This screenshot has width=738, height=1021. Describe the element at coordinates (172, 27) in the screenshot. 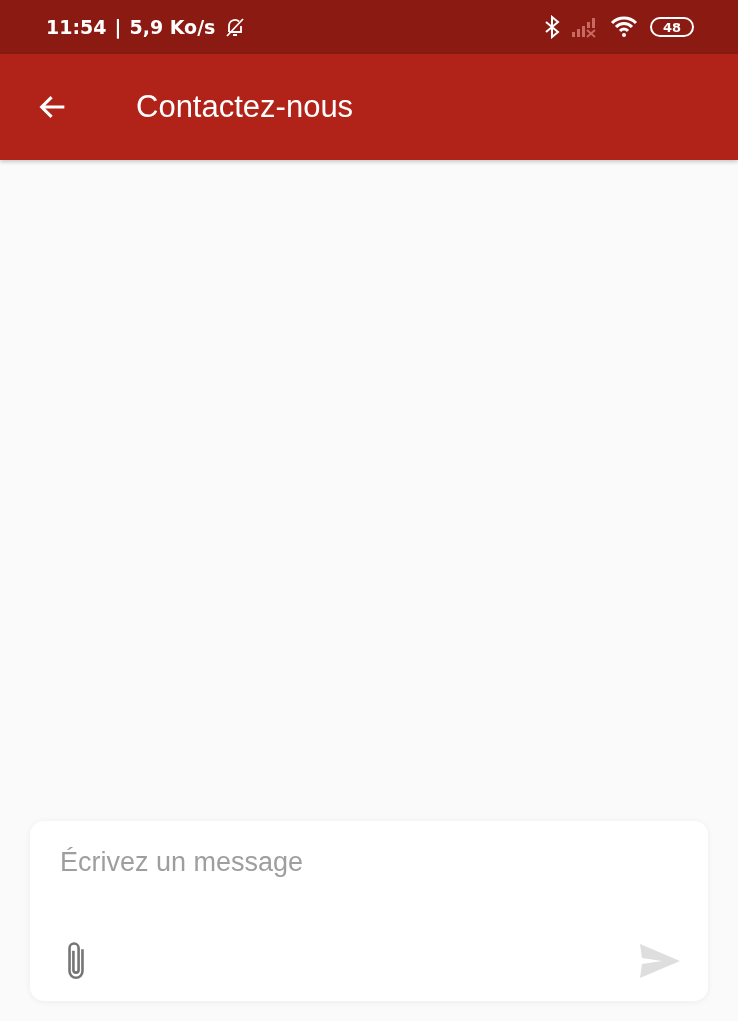

I see `network-speed: 5,9 Ko/s` at that location.